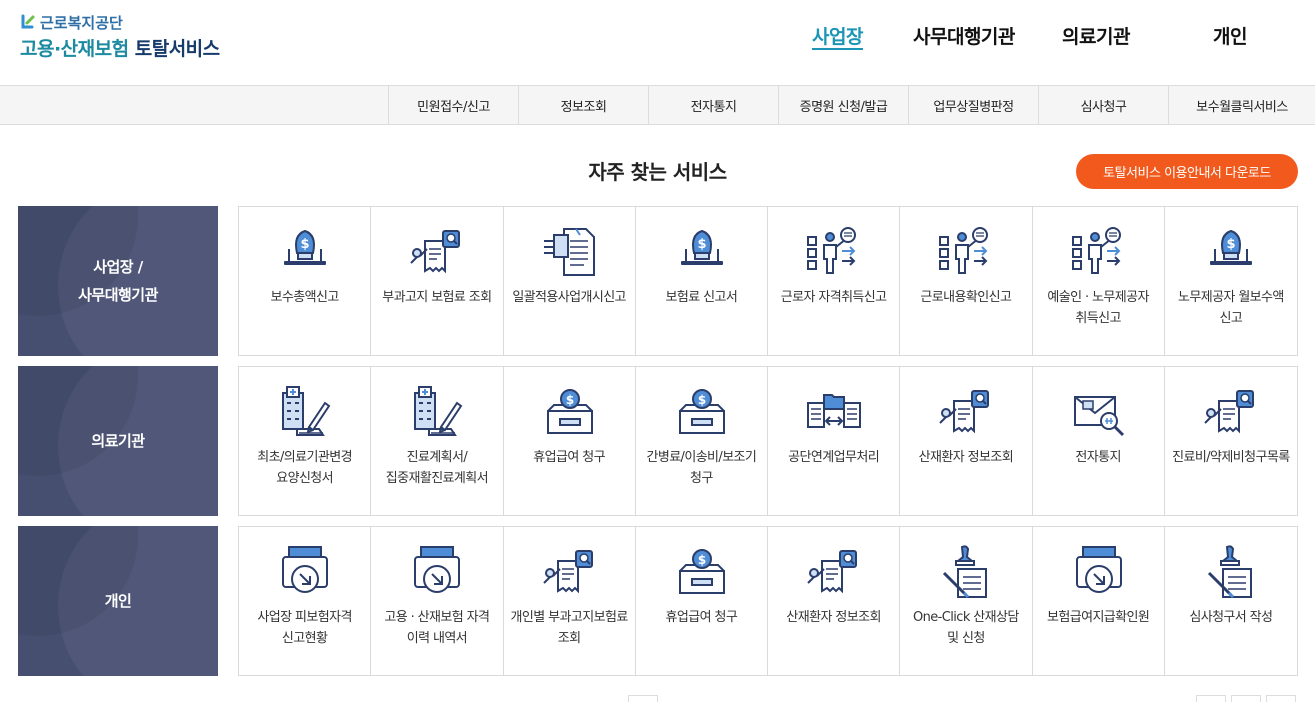 The width and height of the screenshot is (1315, 702). Describe the element at coordinates (966, 601) in the screenshot. I see `service-tile: One-Click 산재상담 및 신청` at that location.